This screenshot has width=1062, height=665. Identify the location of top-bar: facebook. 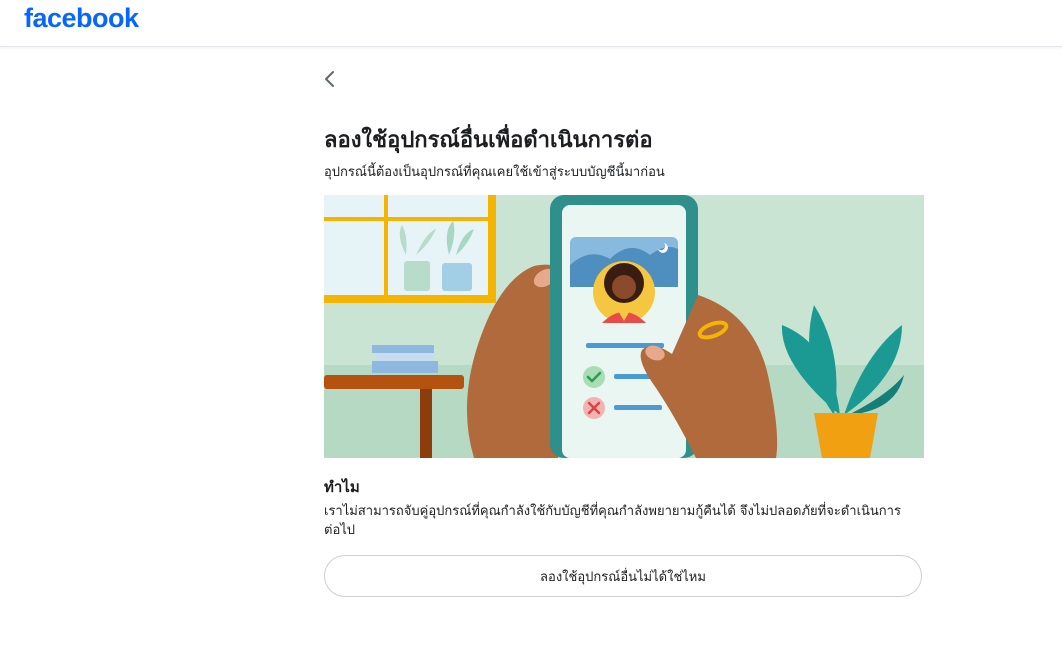
(531, 23).